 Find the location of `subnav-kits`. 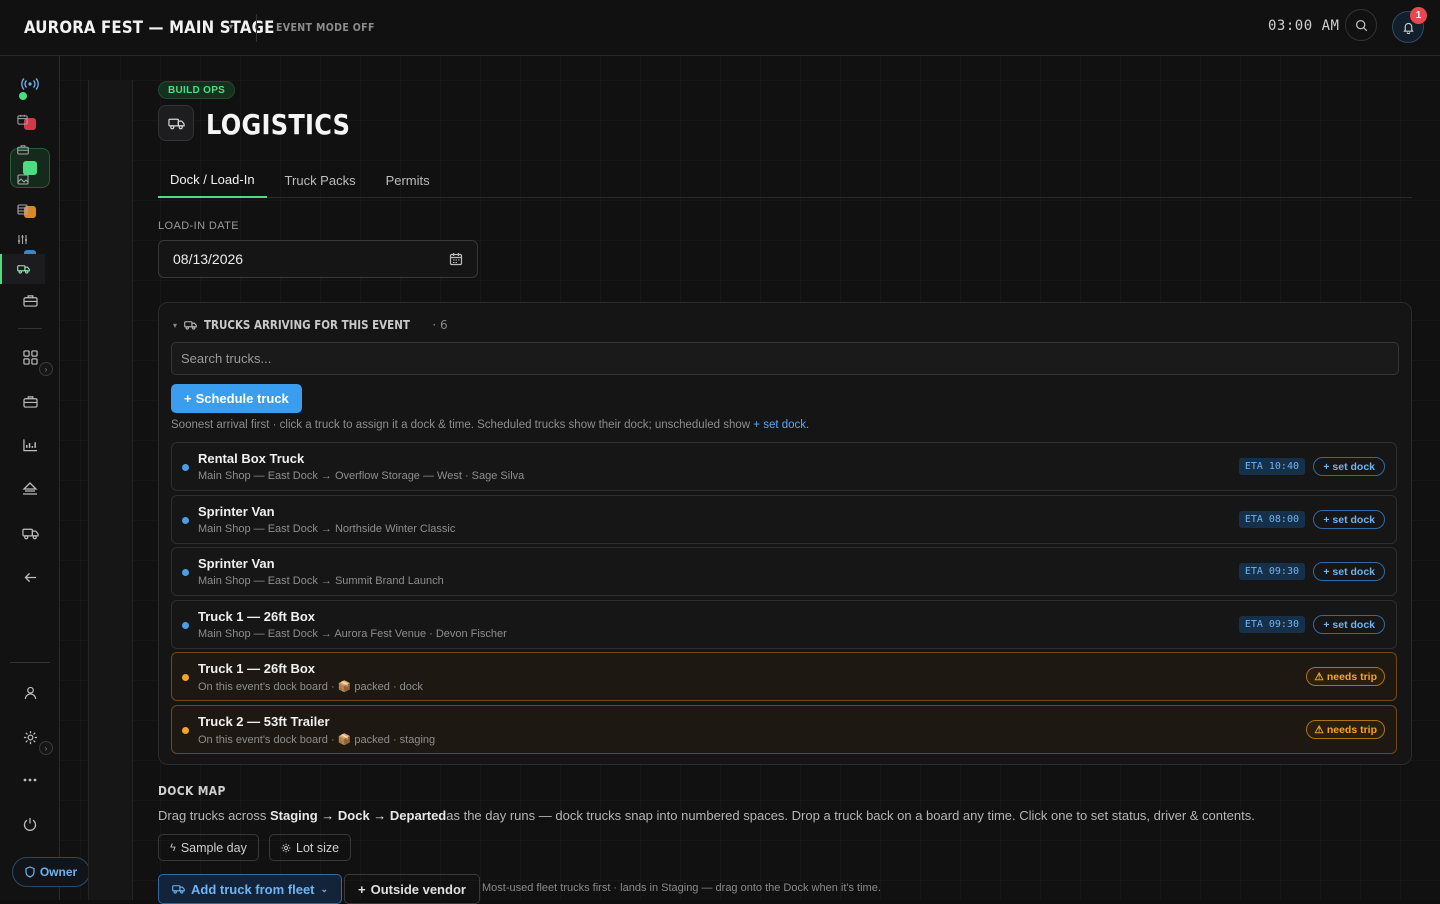

subnav-kits is located at coordinates (22, 149).